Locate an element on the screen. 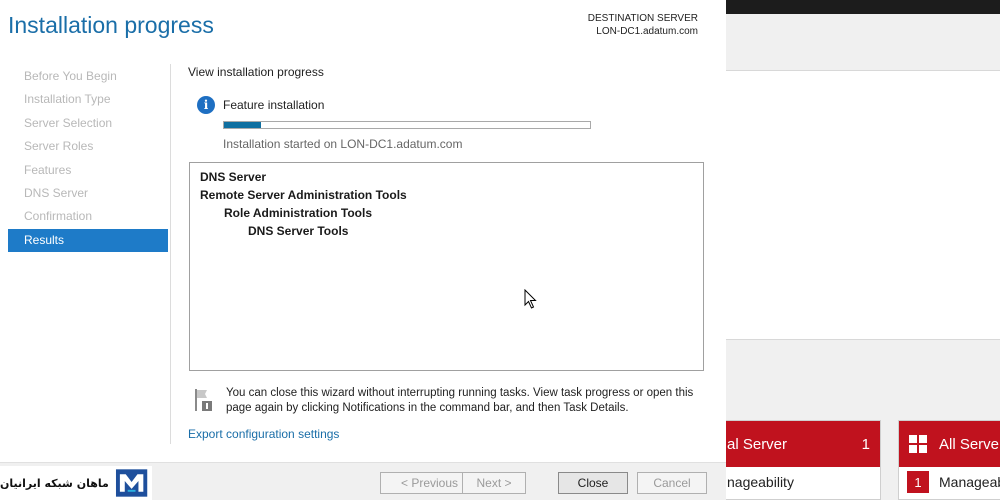  nav-item-installation-type: Installation Type is located at coordinates (88, 99).